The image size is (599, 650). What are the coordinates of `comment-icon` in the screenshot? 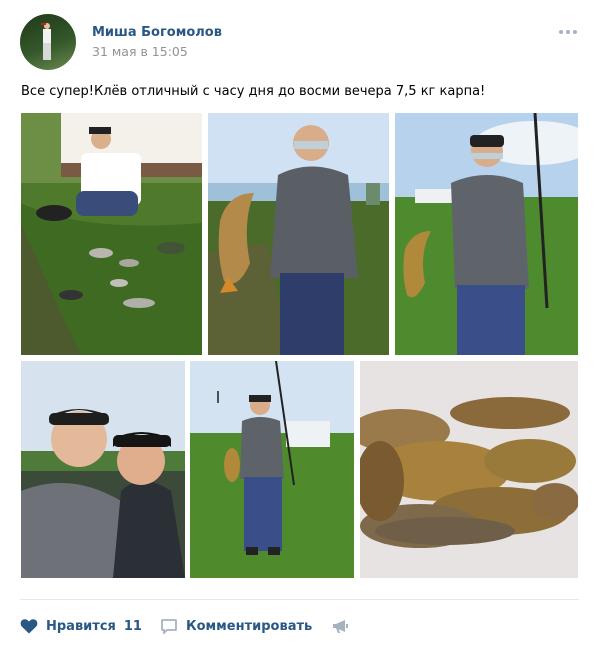 It's located at (169, 626).